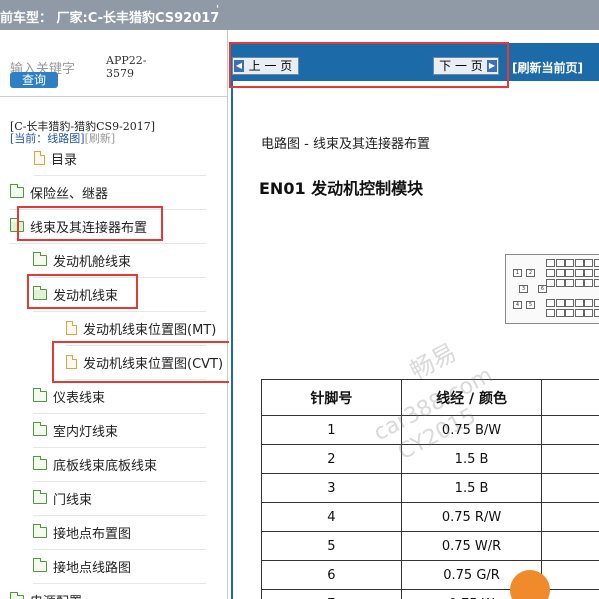 The height and width of the screenshot is (599, 599). What do you see at coordinates (110, 18) in the screenshot?
I see `window-title: 前车型： 厂家:C-长丰猎豹CS92017` at bounding box center [110, 18].